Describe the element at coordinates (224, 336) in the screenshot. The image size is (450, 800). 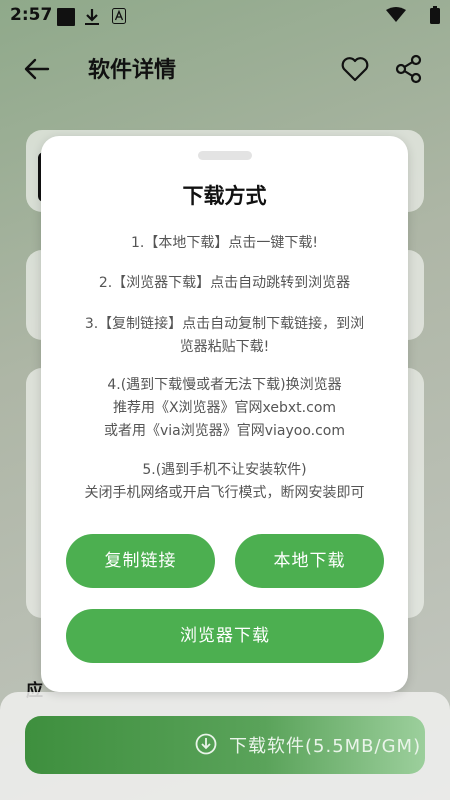
I see `instruction-3: 3.【复制链接】点击自动复制下载链接，到浏 览器粘贴下载!` at that location.